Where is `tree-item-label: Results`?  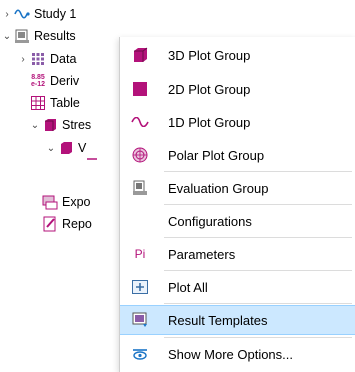 tree-item-label: Results is located at coordinates (55, 36).